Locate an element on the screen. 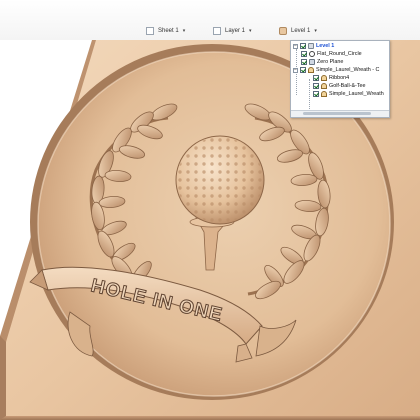 This screenshot has height=420, width=420. horizontal-scrollbar is located at coordinates (340, 113).